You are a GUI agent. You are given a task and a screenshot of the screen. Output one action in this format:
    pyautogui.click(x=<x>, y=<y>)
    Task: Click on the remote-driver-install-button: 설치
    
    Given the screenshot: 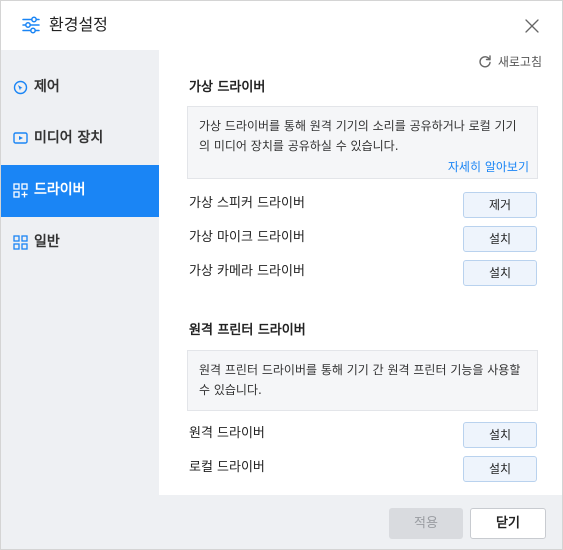 What is the action you would take?
    pyautogui.click(x=500, y=435)
    